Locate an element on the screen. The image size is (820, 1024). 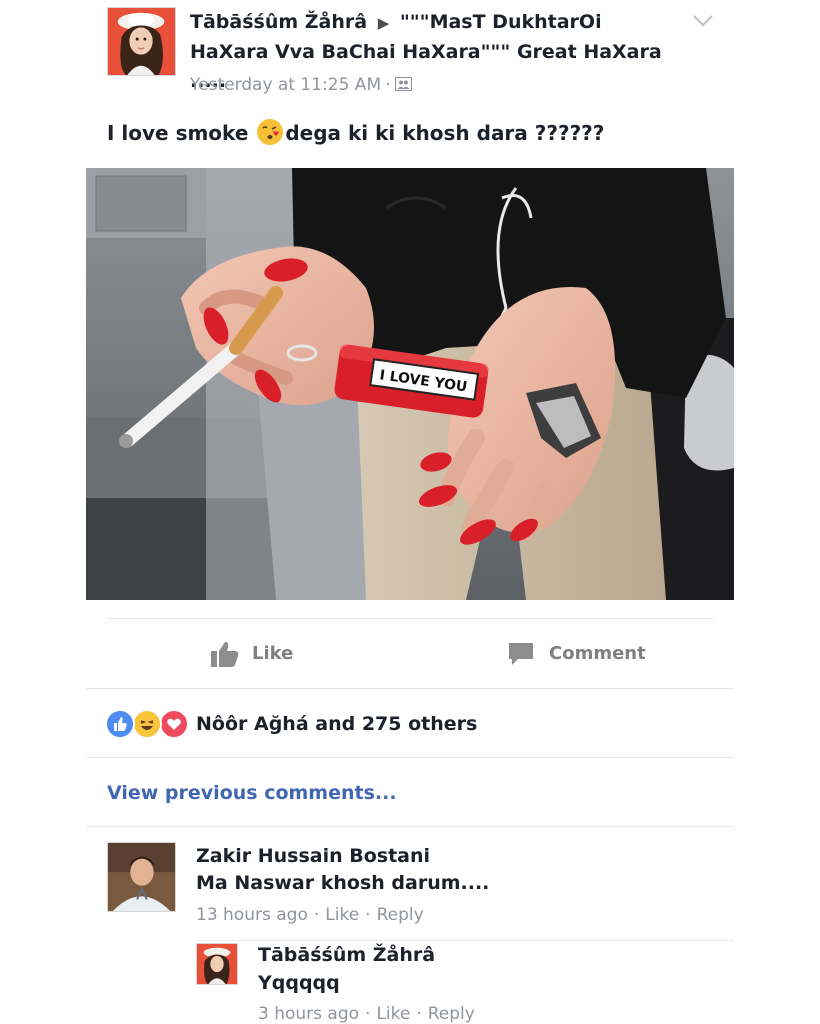
reply-author-name: Tābāśśûm Žåhrâ is located at coordinates (346, 955).